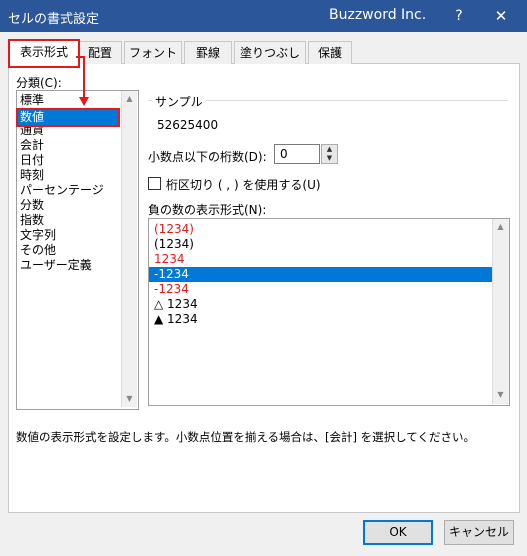 The height and width of the screenshot is (556, 527). Describe the element at coordinates (129, 249) in the screenshot. I see `category-scrollbar: ▲ ▼` at that location.